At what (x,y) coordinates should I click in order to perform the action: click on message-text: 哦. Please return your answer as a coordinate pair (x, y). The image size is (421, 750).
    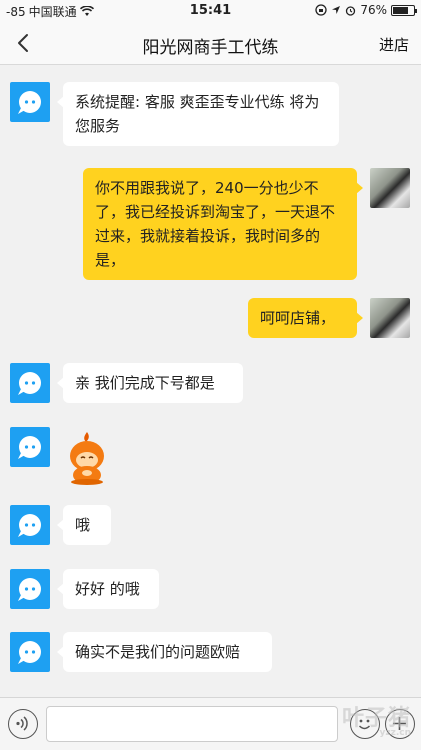
    Looking at the image, I should click on (83, 525).